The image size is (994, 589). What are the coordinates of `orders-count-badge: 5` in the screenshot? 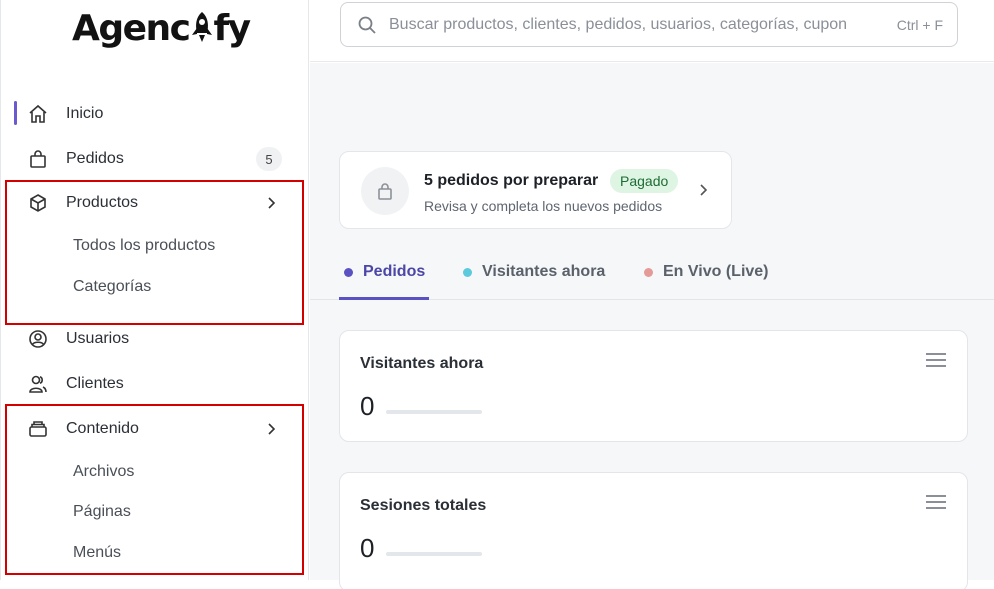 It's located at (269, 159).